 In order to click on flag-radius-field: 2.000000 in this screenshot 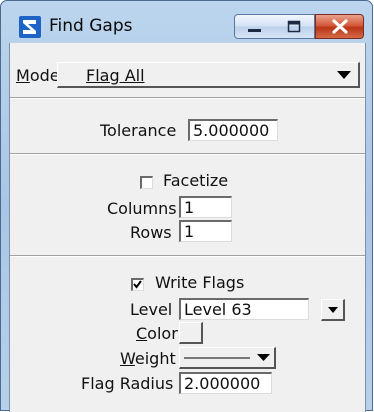, I will do `click(225, 383)`.